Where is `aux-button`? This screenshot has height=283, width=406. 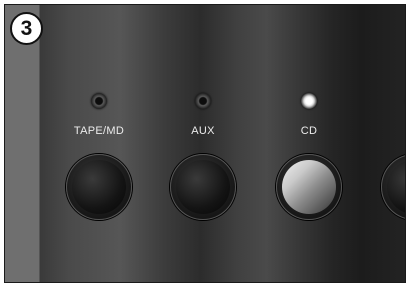
aux-button is located at coordinates (203, 187).